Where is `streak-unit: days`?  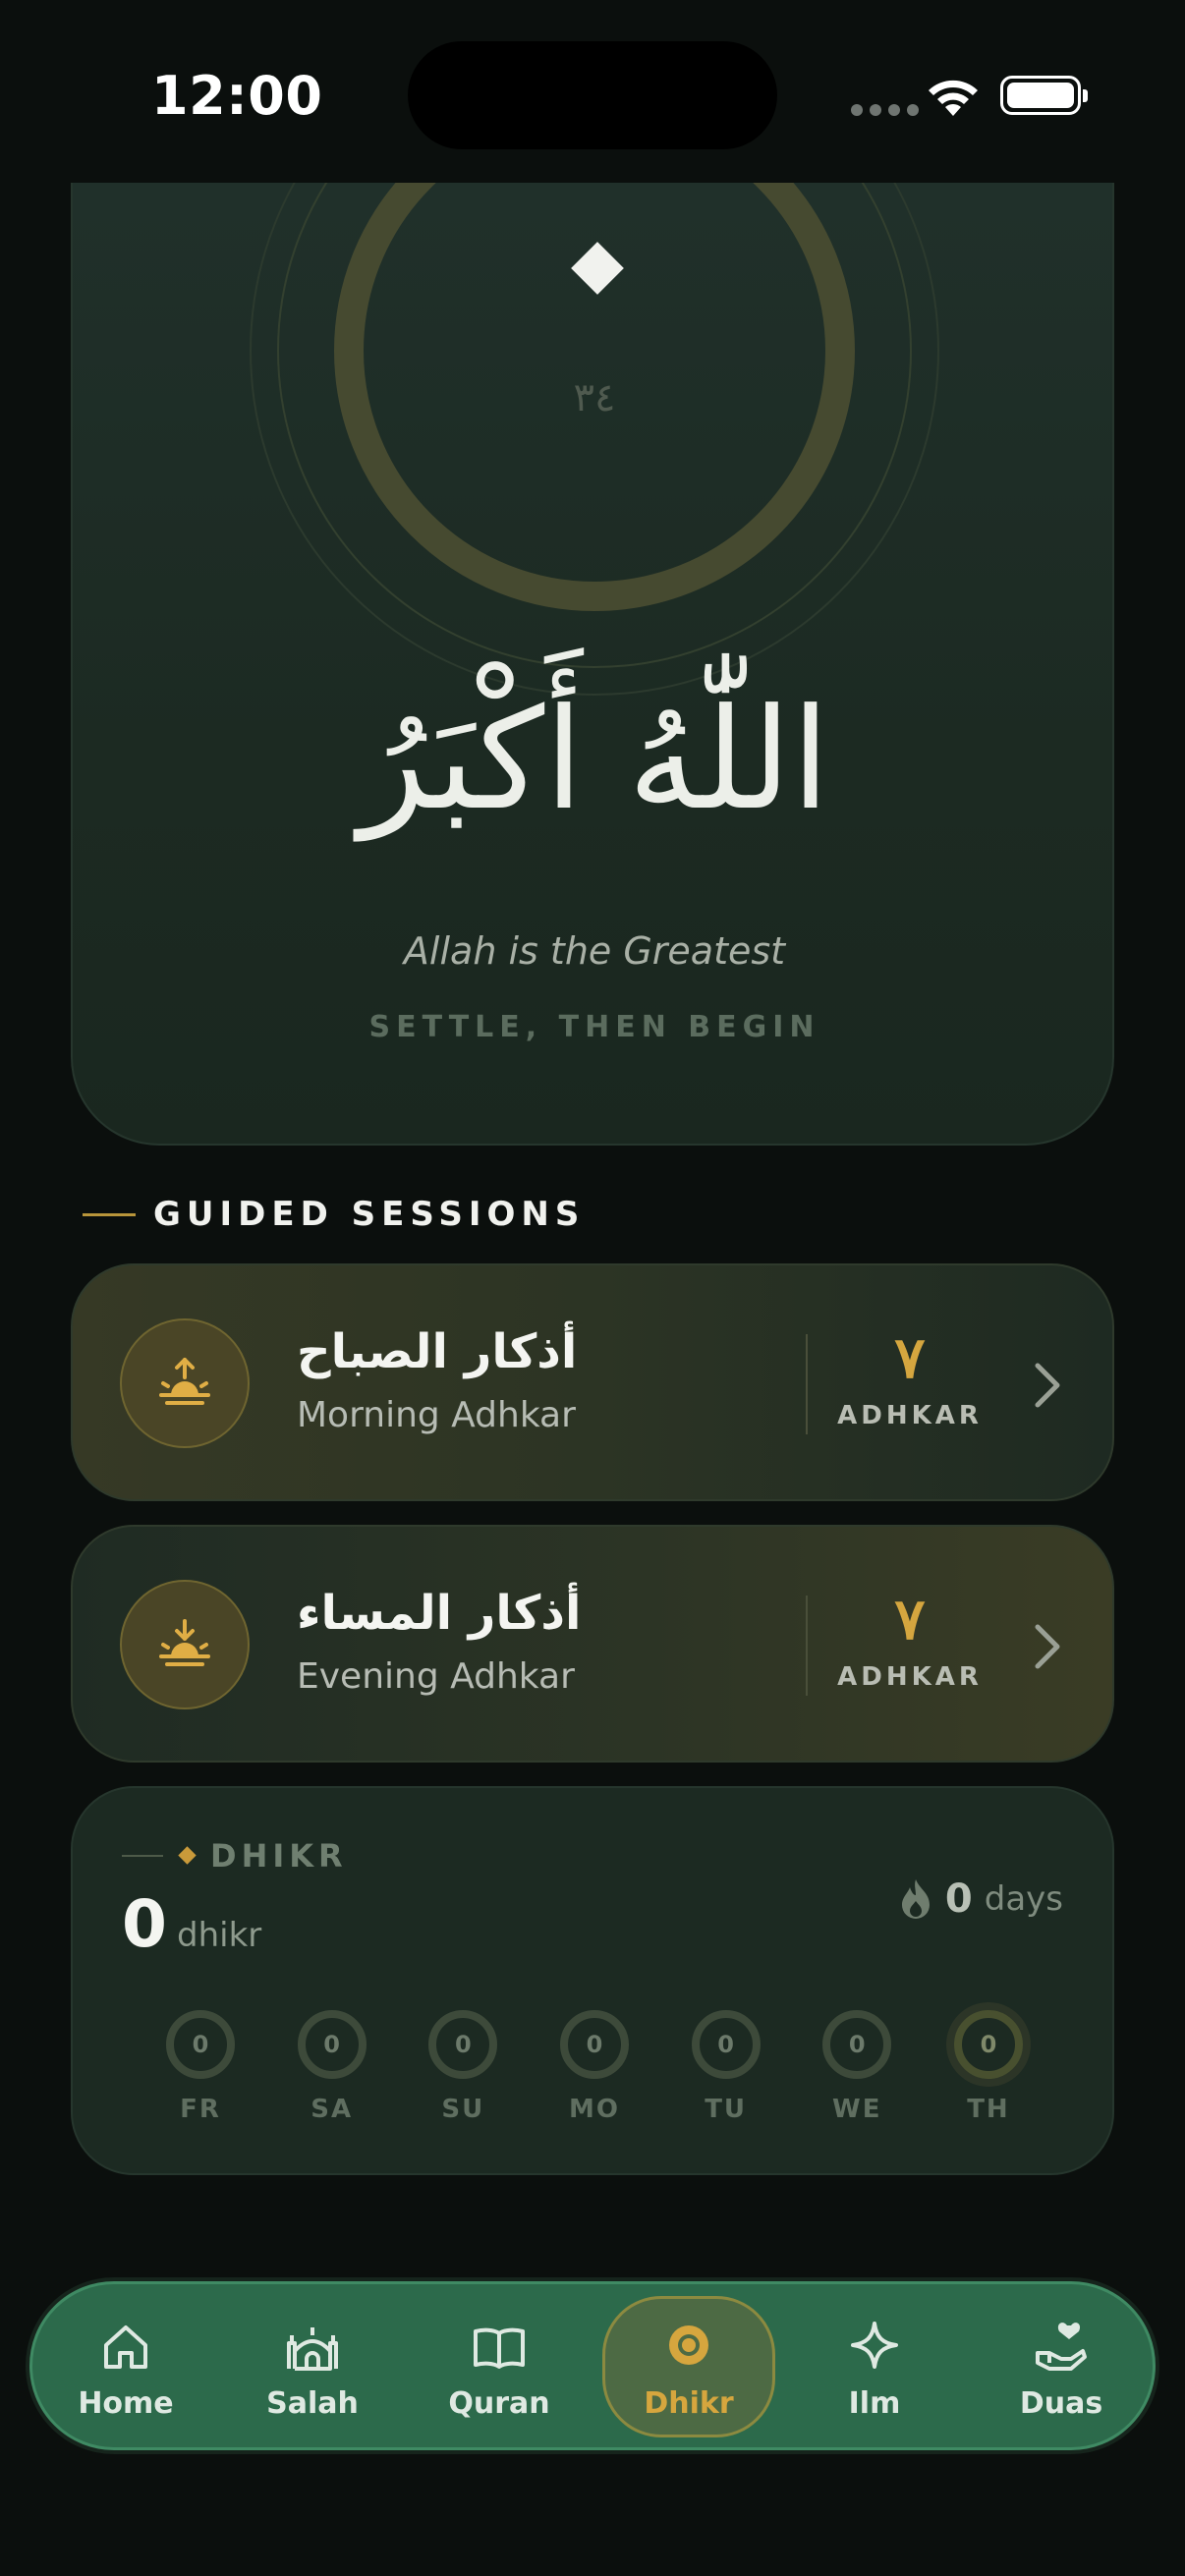
streak-unit: days is located at coordinates (1024, 1899).